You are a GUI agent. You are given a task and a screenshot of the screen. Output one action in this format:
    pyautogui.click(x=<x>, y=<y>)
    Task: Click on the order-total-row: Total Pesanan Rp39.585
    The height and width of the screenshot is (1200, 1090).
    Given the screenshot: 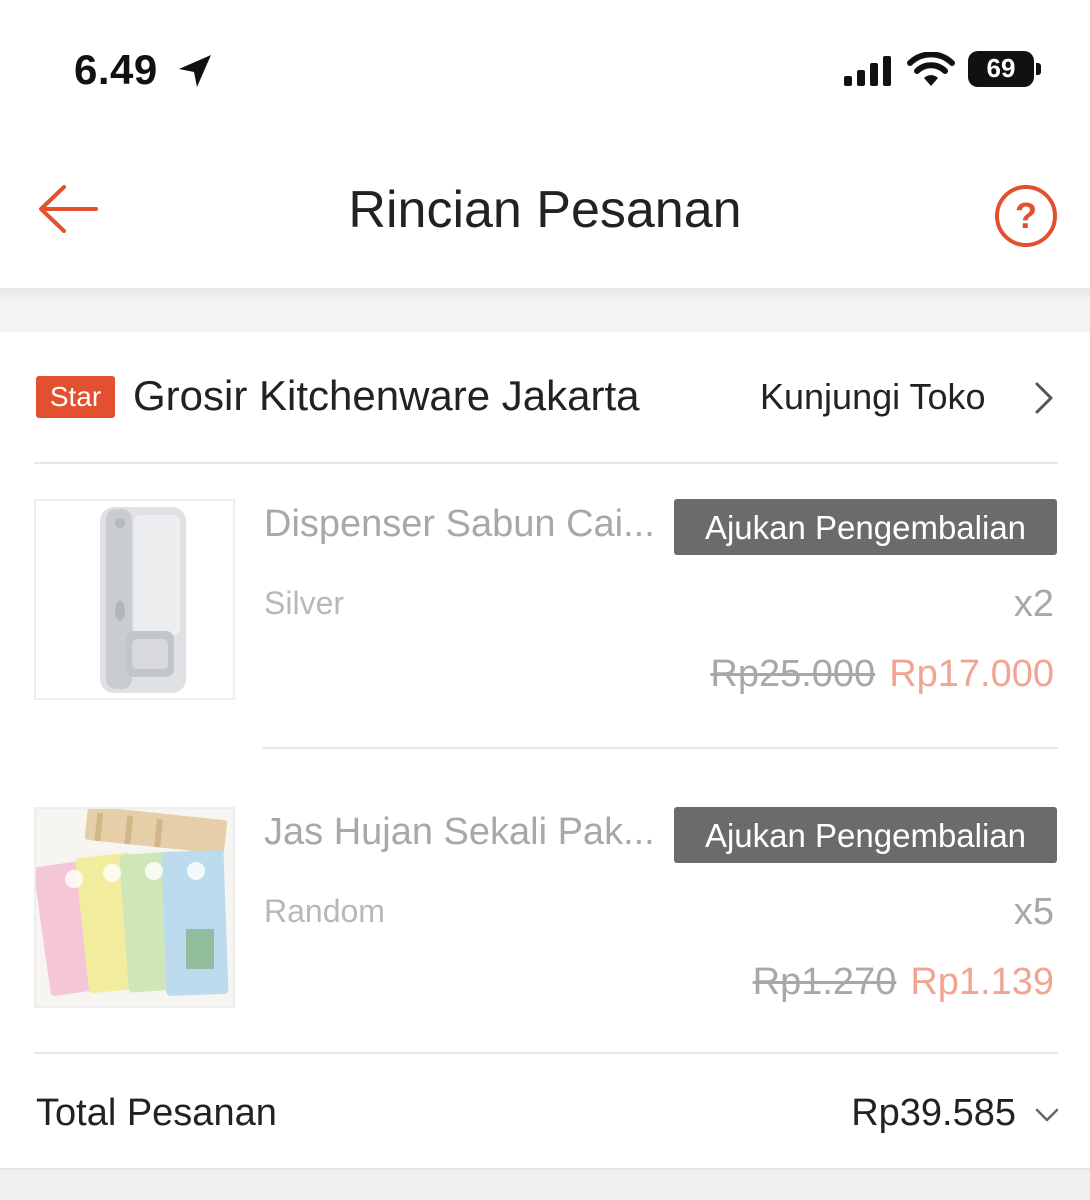 What is the action you would take?
    pyautogui.click(x=545, y=1114)
    